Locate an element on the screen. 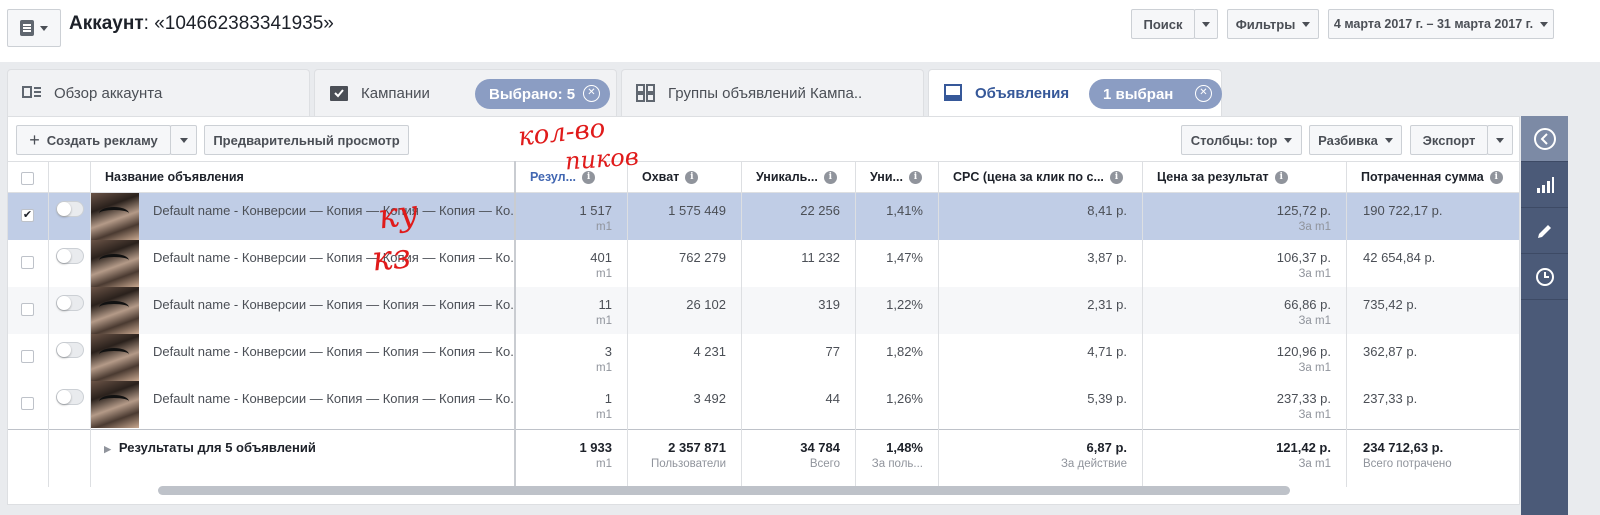  column-header-unique-pct: Уни... i is located at coordinates (897, 177).